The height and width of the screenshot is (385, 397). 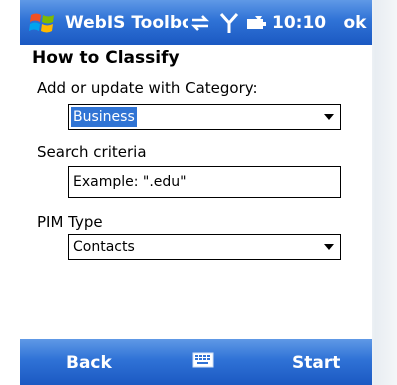 I want to click on battery-icon, so click(x=257, y=23).